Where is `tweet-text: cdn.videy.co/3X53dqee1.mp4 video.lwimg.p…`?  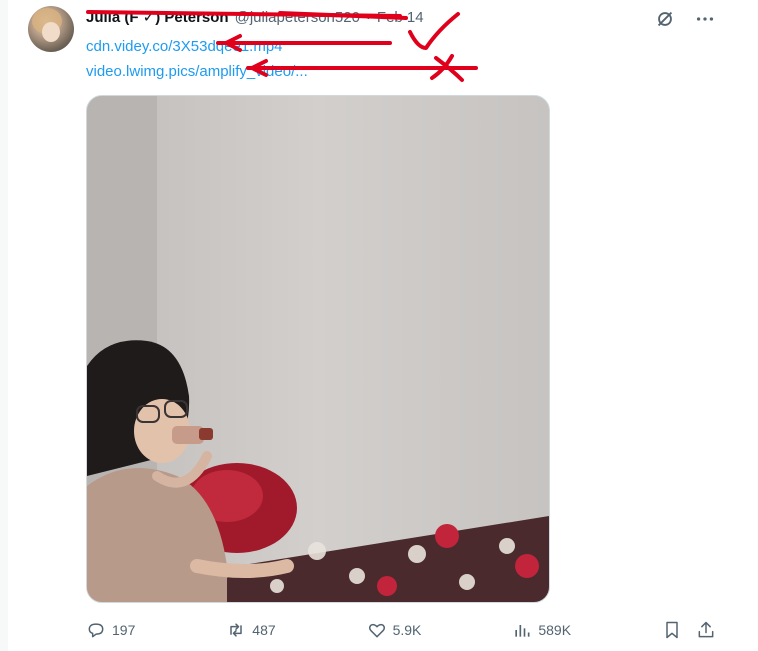
tweet-text: cdn.videy.co/3X53dqee1.mp4 video.lwimg.p… is located at coordinates (197, 59).